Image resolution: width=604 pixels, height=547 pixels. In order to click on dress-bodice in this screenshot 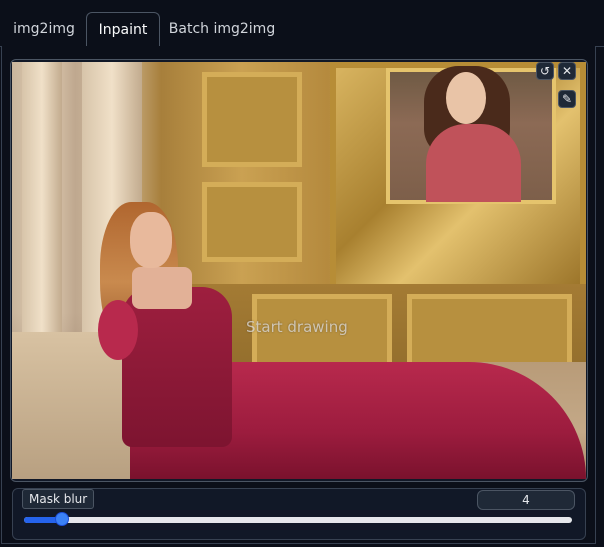, I will do `click(177, 367)`.